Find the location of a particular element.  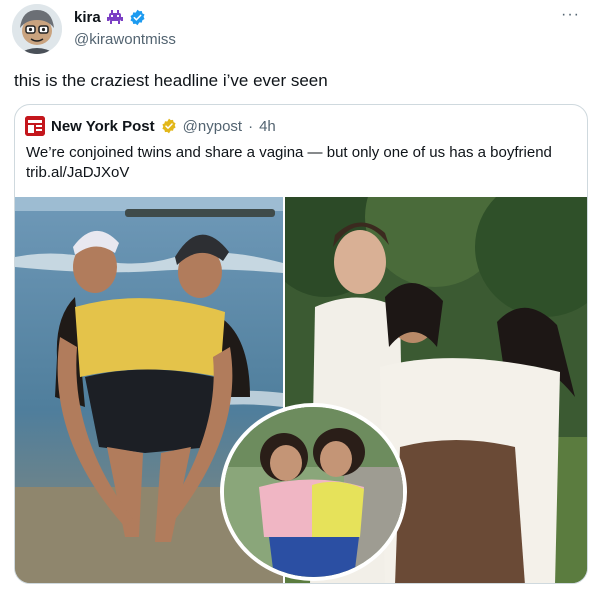

new-york-post-logo is located at coordinates (35, 126).